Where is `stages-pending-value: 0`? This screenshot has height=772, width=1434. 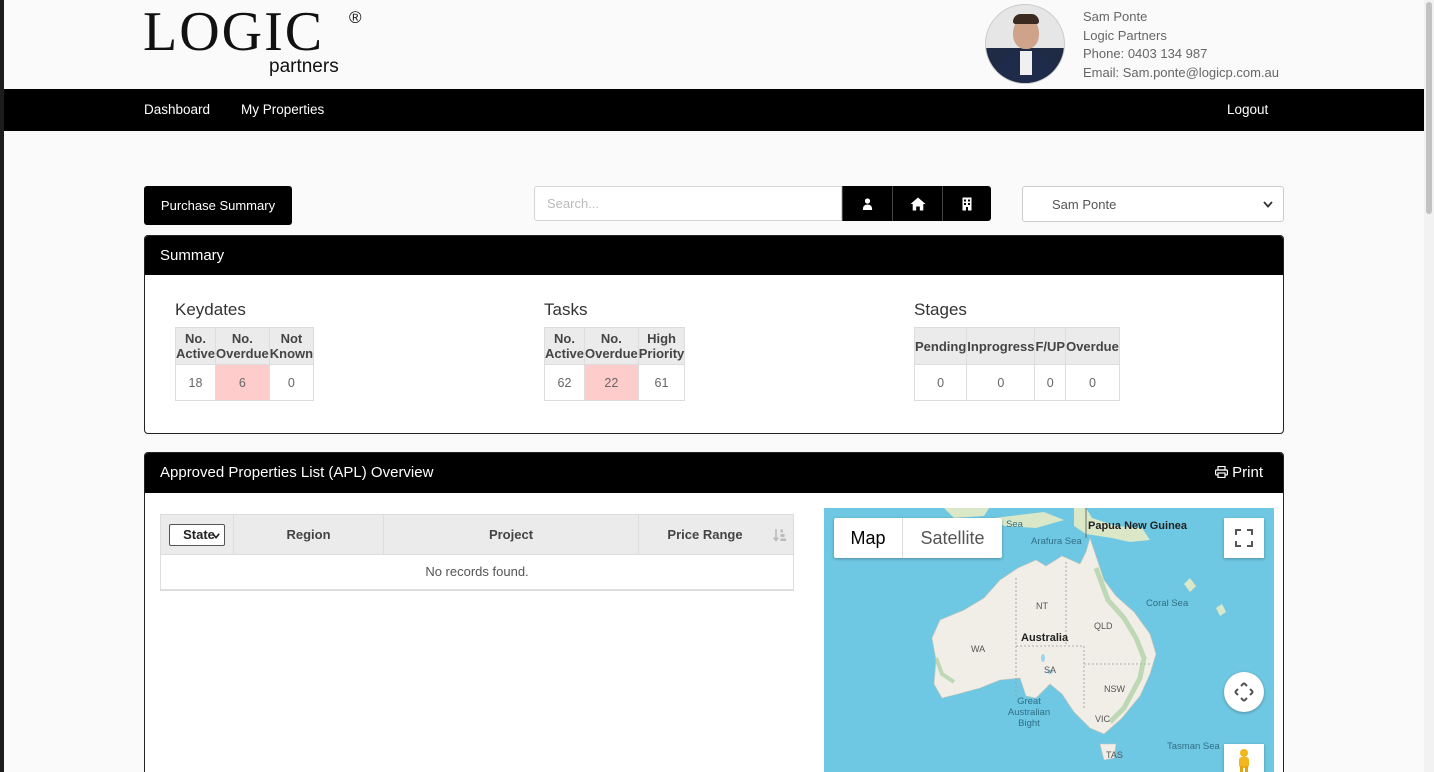 stages-pending-value: 0 is located at coordinates (940, 382).